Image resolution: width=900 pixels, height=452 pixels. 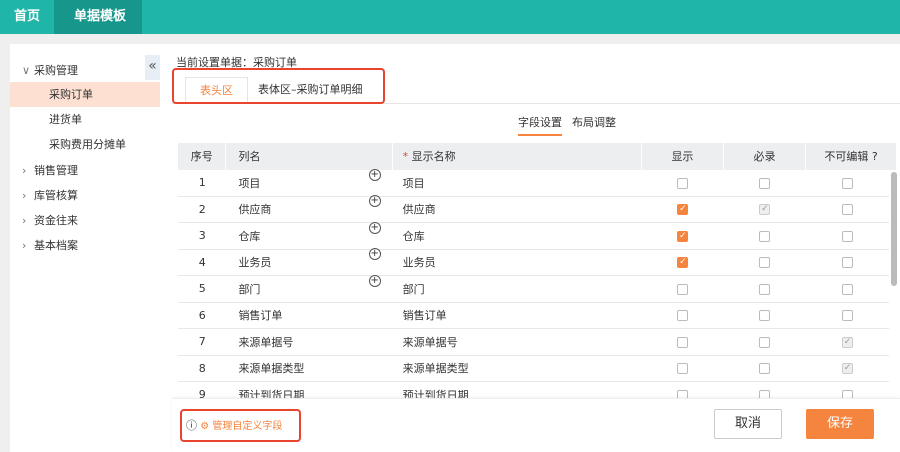 What do you see at coordinates (517, 209) in the screenshot?
I see `row-display-name: 供应商` at bounding box center [517, 209].